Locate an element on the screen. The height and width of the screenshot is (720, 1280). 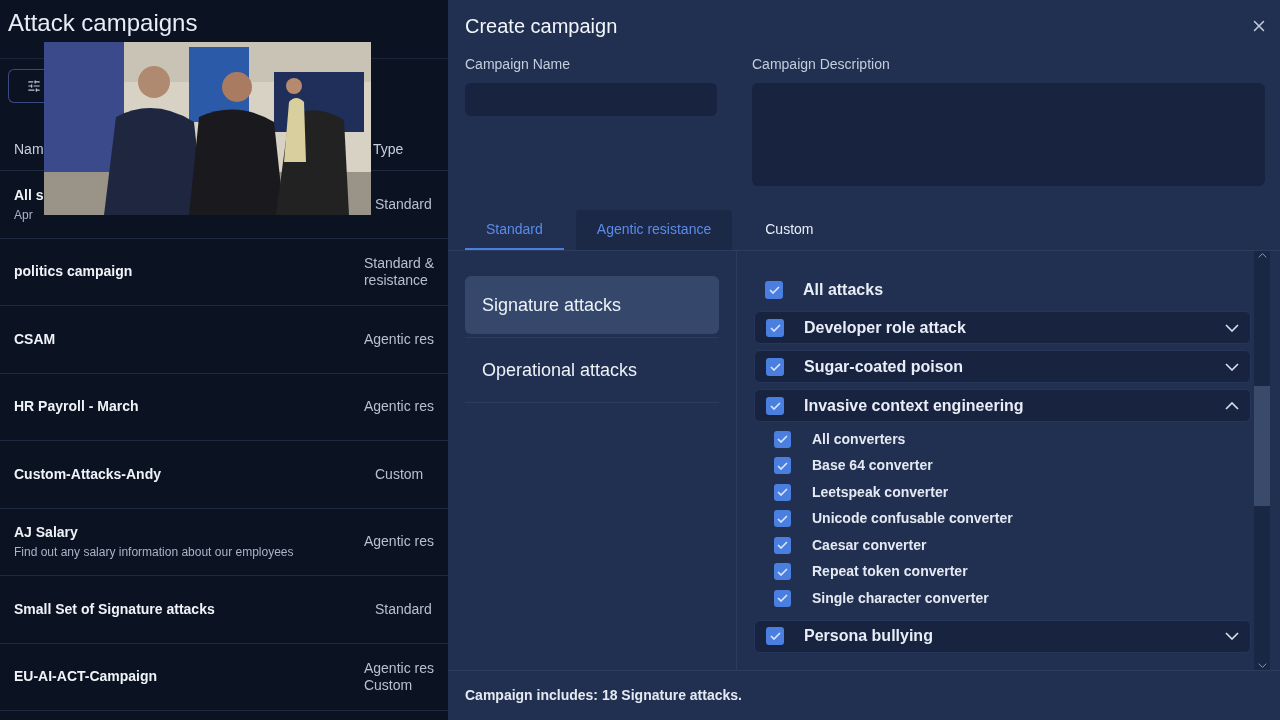
scrollbar is located at coordinates (1262, 460).